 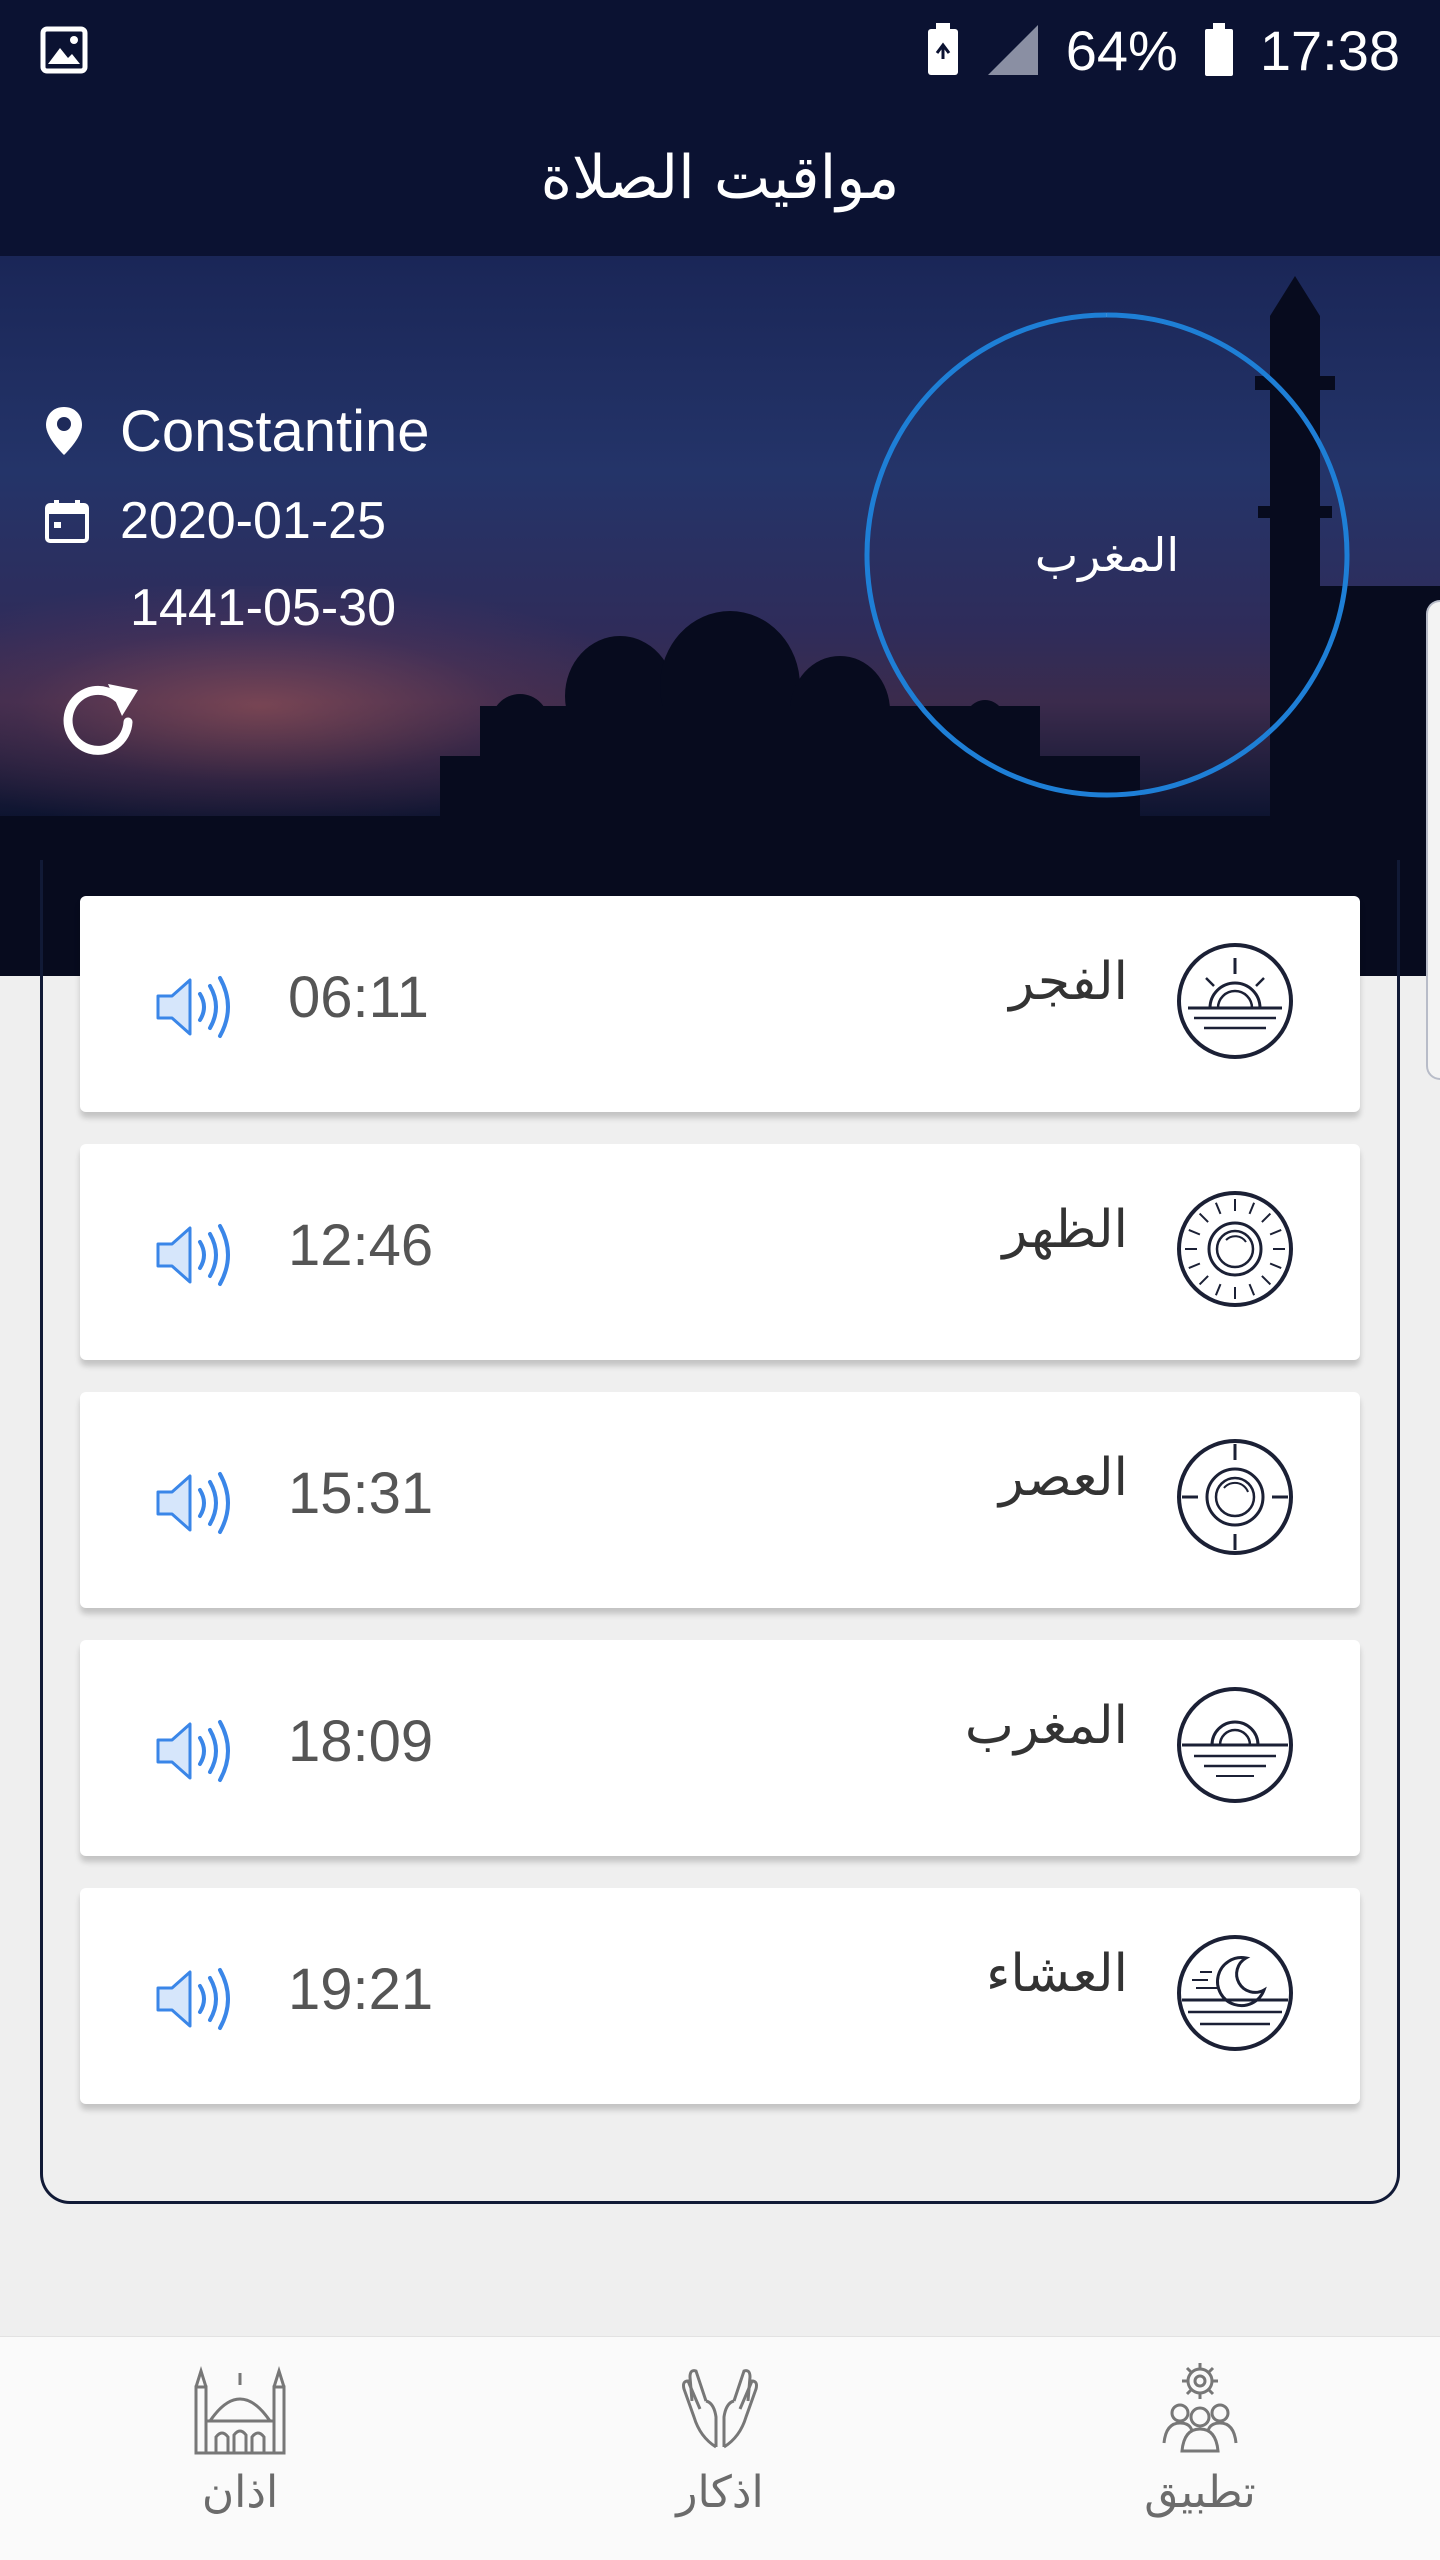 What do you see at coordinates (720, 2492) in the screenshot?
I see `nav-adhkar-label: اذكار` at bounding box center [720, 2492].